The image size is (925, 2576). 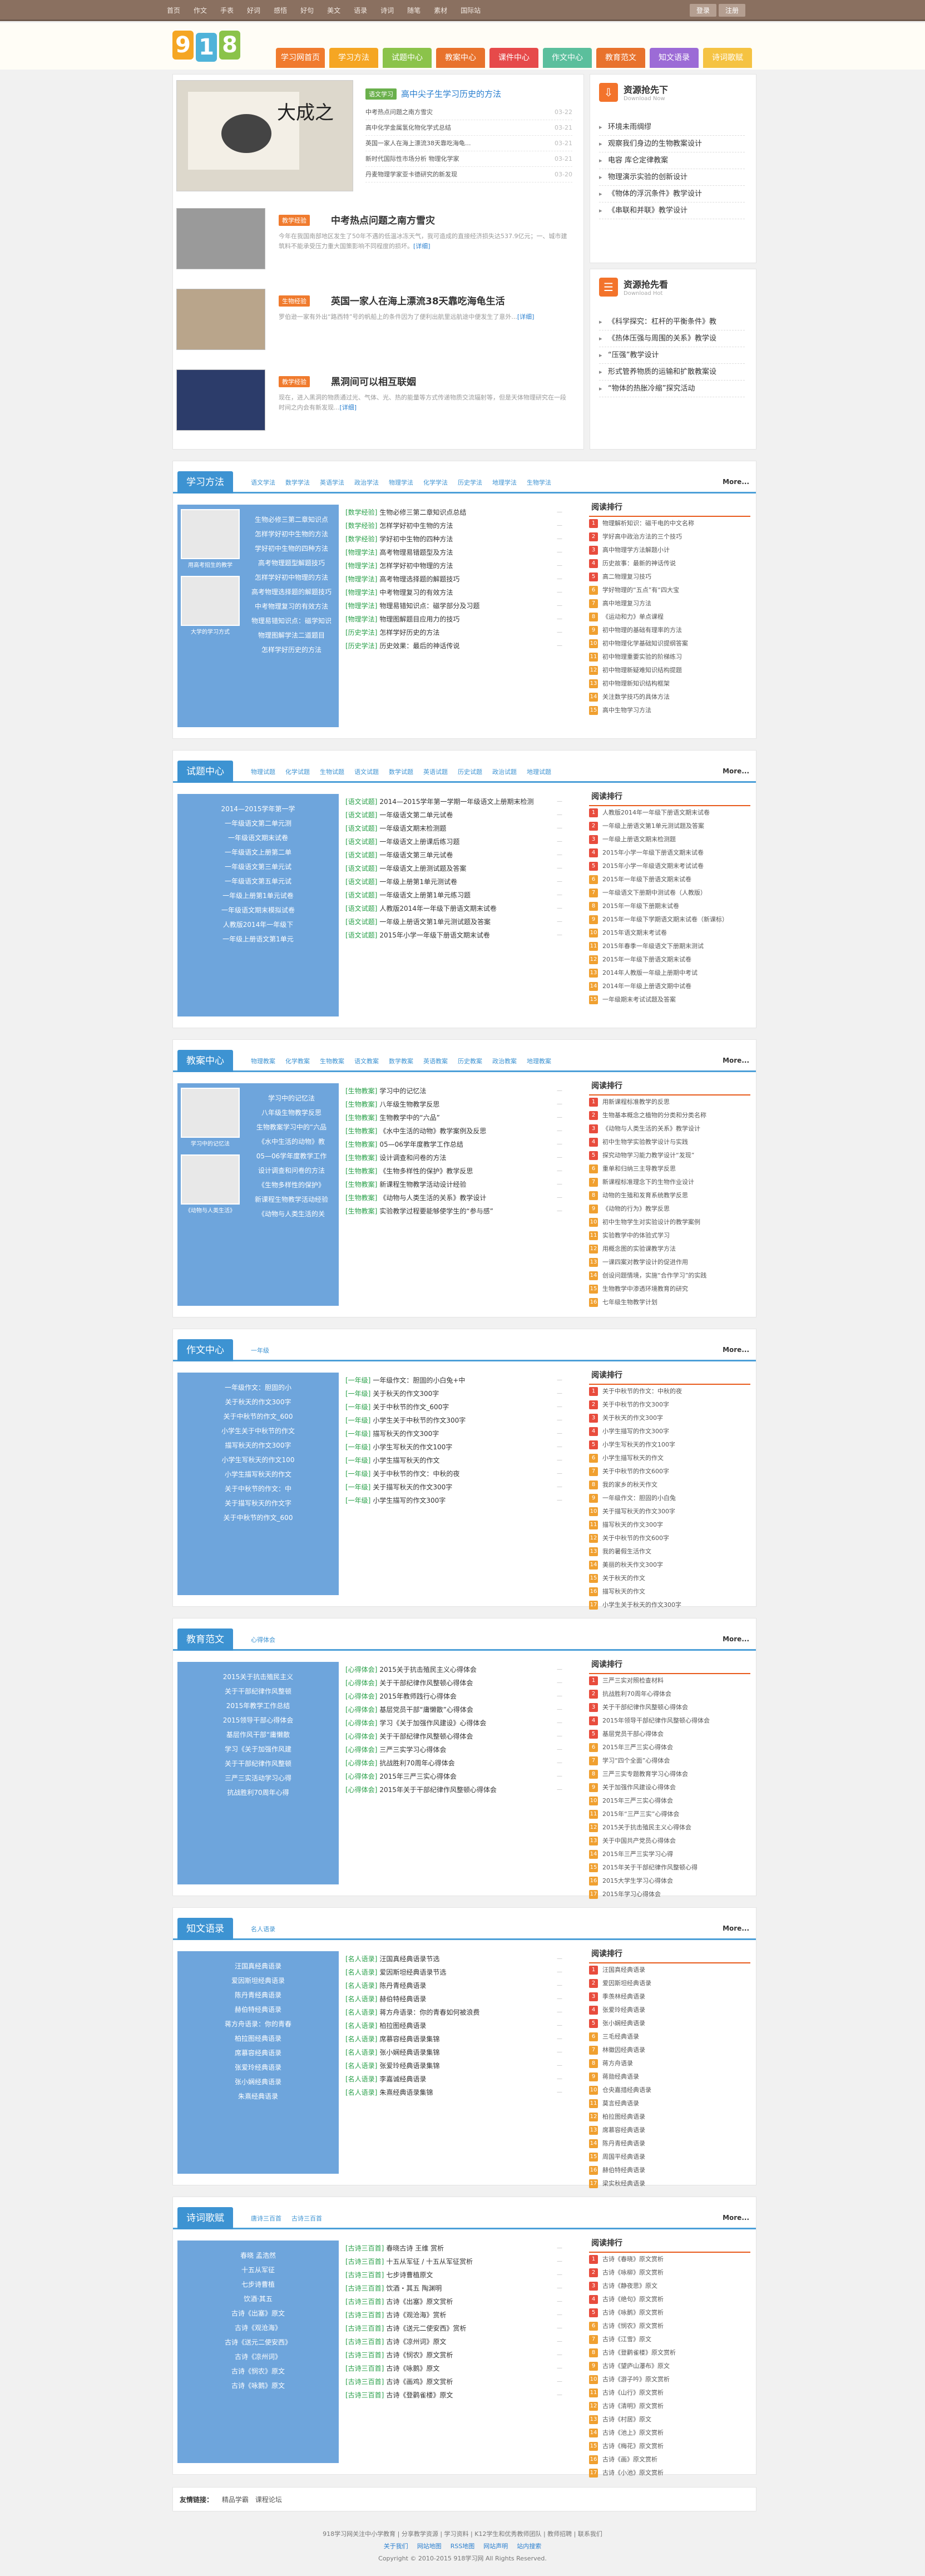 What do you see at coordinates (669, 1263) in the screenshot?
I see `ranking-item: 13 一课四案对教学设计的促进作用` at bounding box center [669, 1263].